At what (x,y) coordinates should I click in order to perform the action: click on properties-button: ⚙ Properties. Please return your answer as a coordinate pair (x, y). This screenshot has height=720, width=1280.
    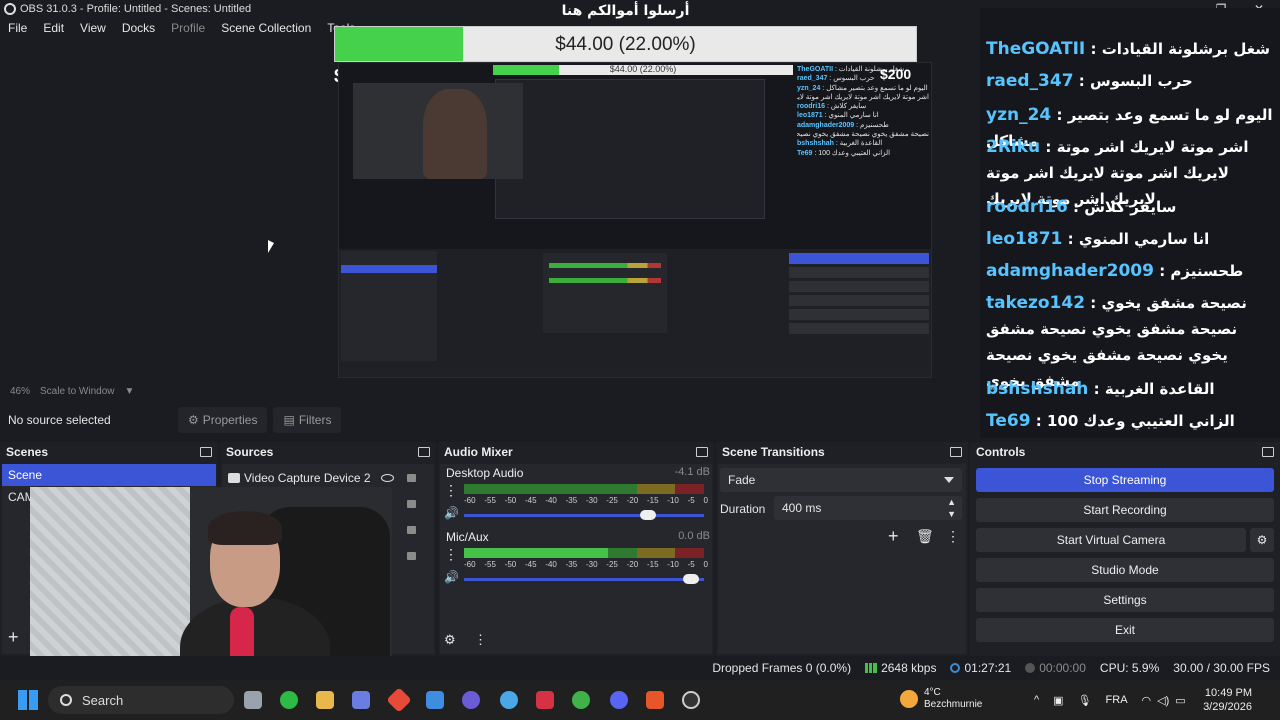
    Looking at the image, I should click on (223, 420).